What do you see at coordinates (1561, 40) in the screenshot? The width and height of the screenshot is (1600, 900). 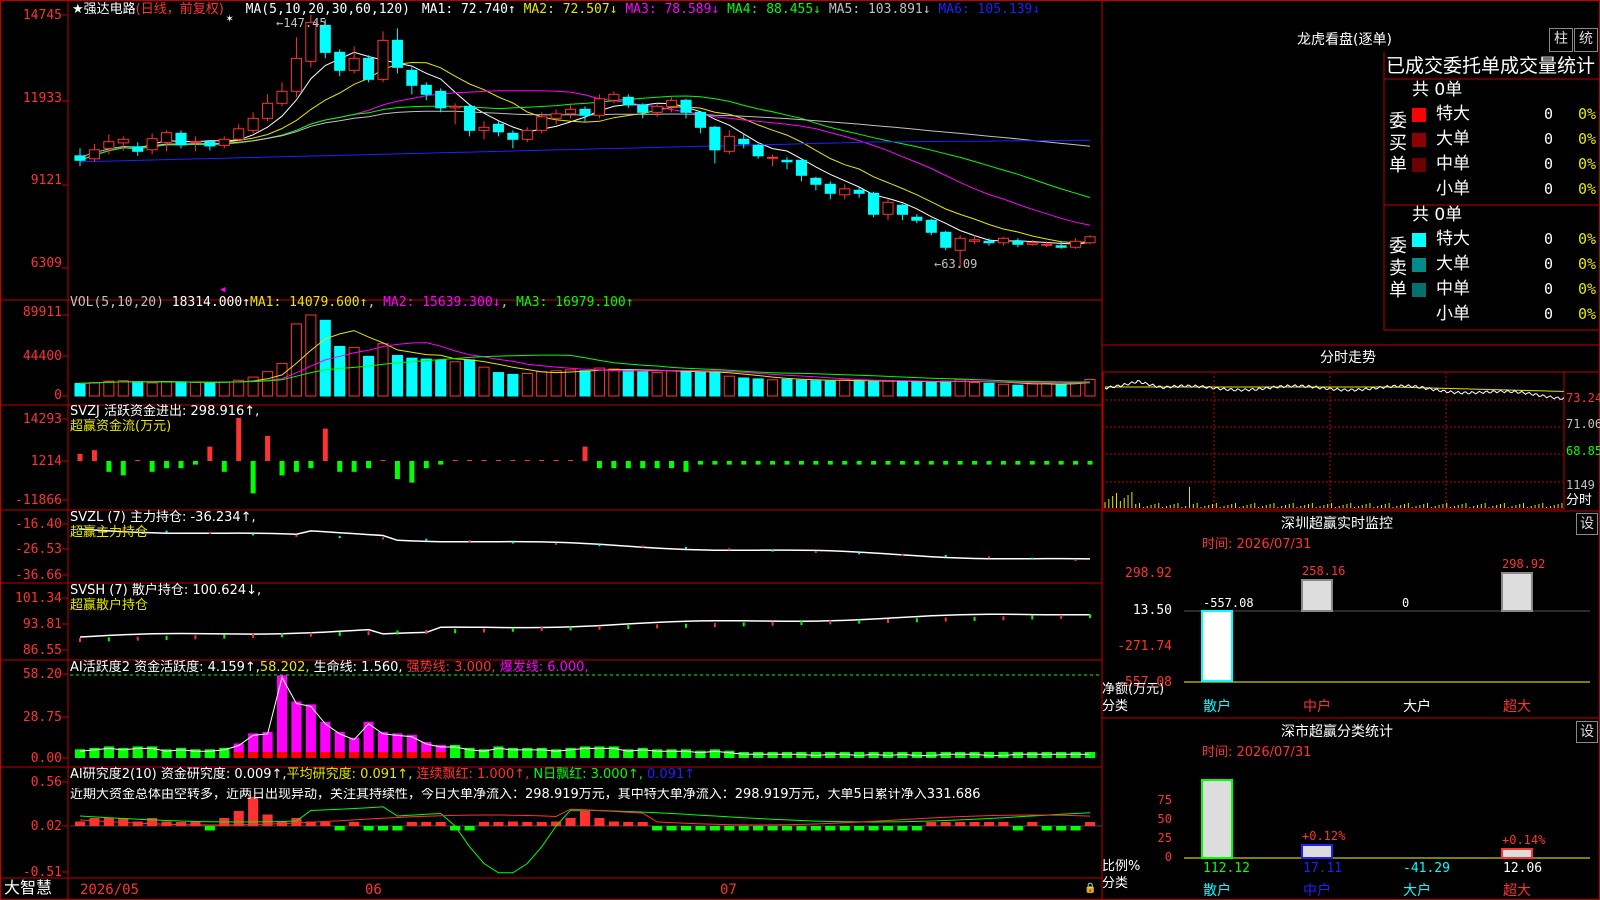 I see `bar-view-button: 柱` at bounding box center [1561, 40].